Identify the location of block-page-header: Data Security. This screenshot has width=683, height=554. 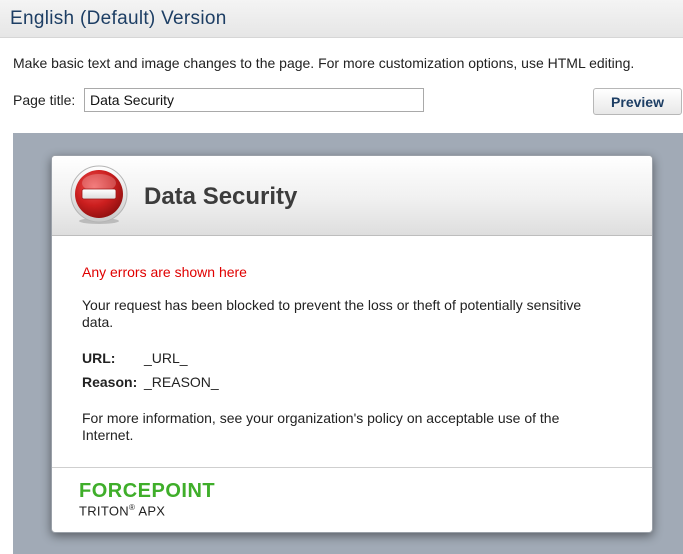
(352, 196).